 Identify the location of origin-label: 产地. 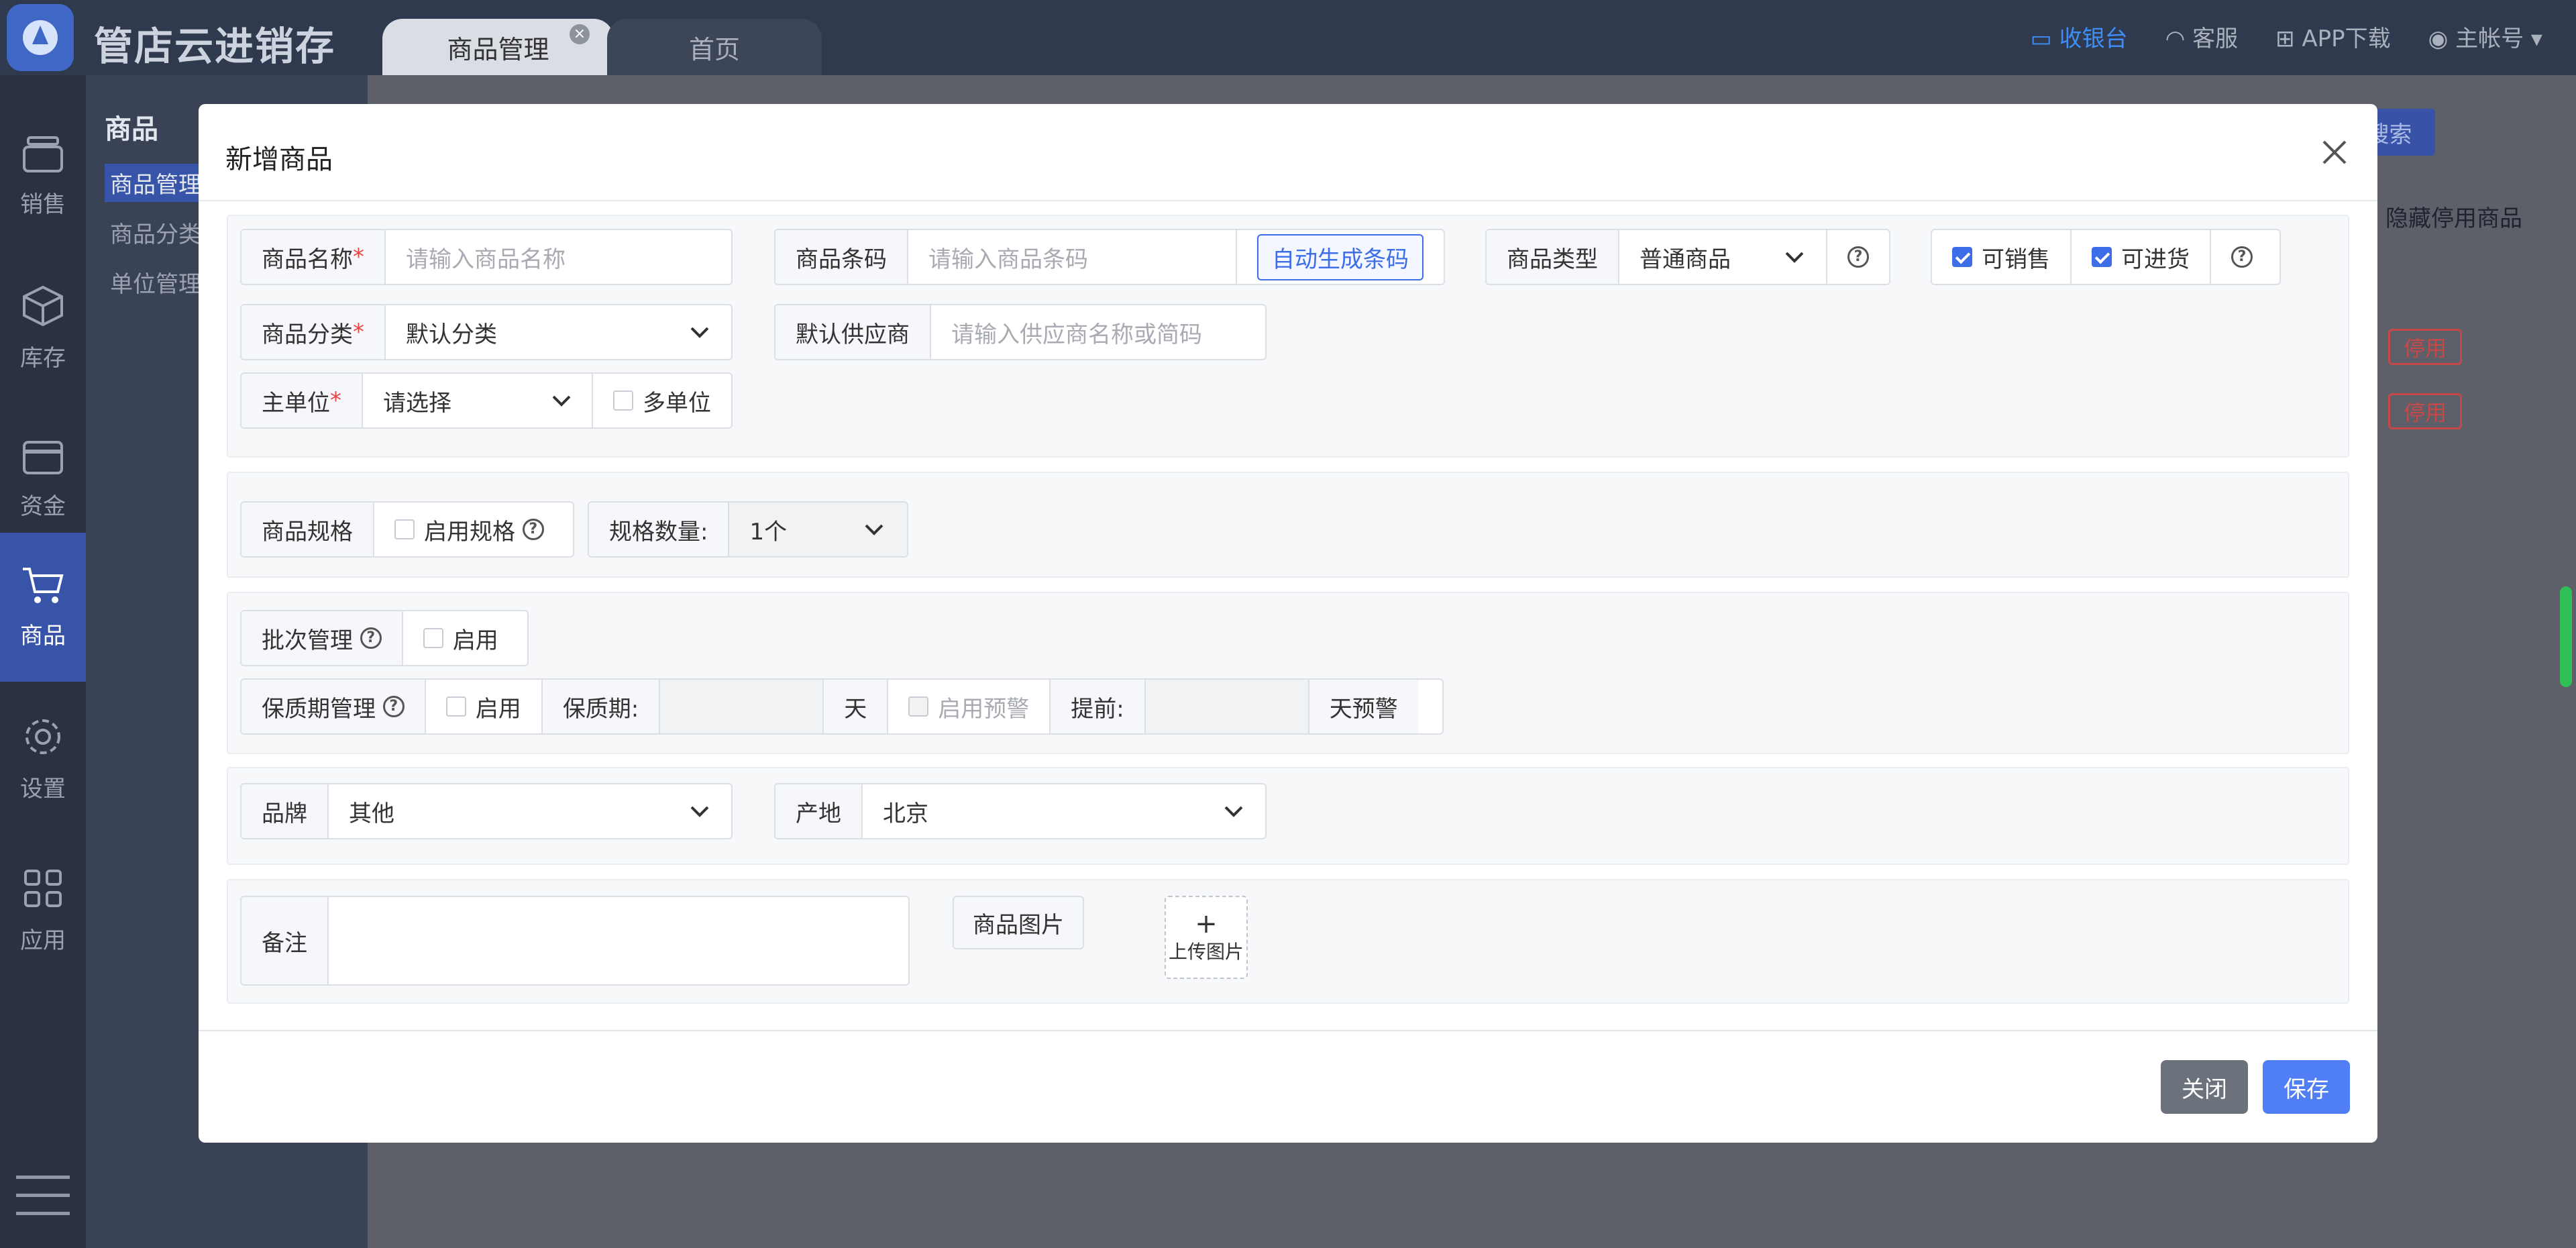
(819, 811).